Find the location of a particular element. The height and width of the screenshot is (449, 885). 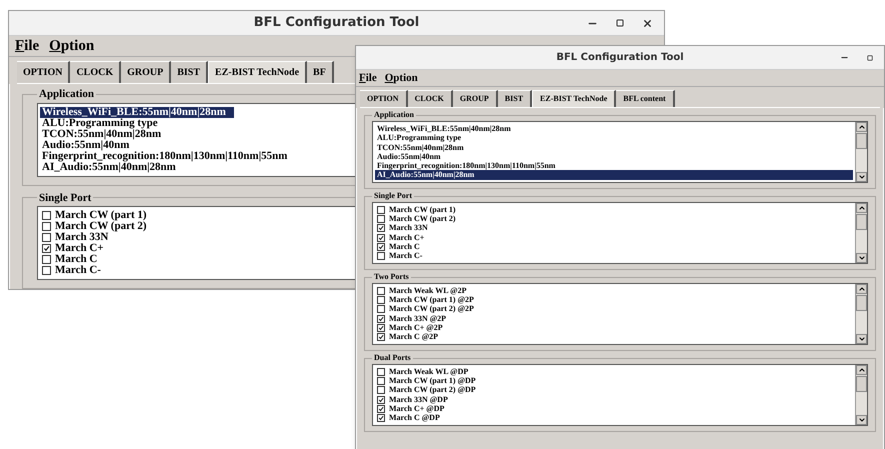

tab: BF is located at coordinates (320, 72).